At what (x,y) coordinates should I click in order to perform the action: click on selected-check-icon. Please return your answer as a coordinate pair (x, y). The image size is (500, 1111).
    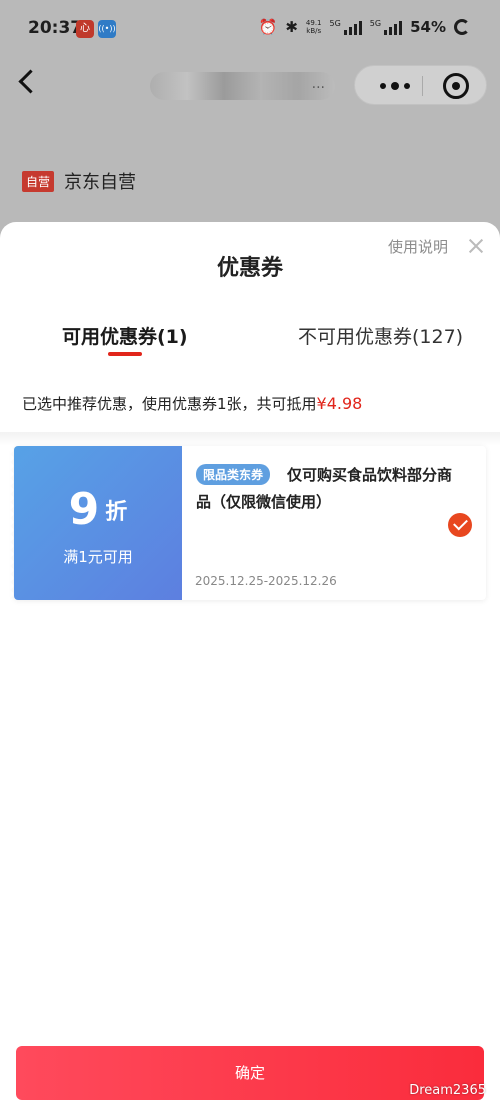
    Looking at the image, I should click on (460, 525).